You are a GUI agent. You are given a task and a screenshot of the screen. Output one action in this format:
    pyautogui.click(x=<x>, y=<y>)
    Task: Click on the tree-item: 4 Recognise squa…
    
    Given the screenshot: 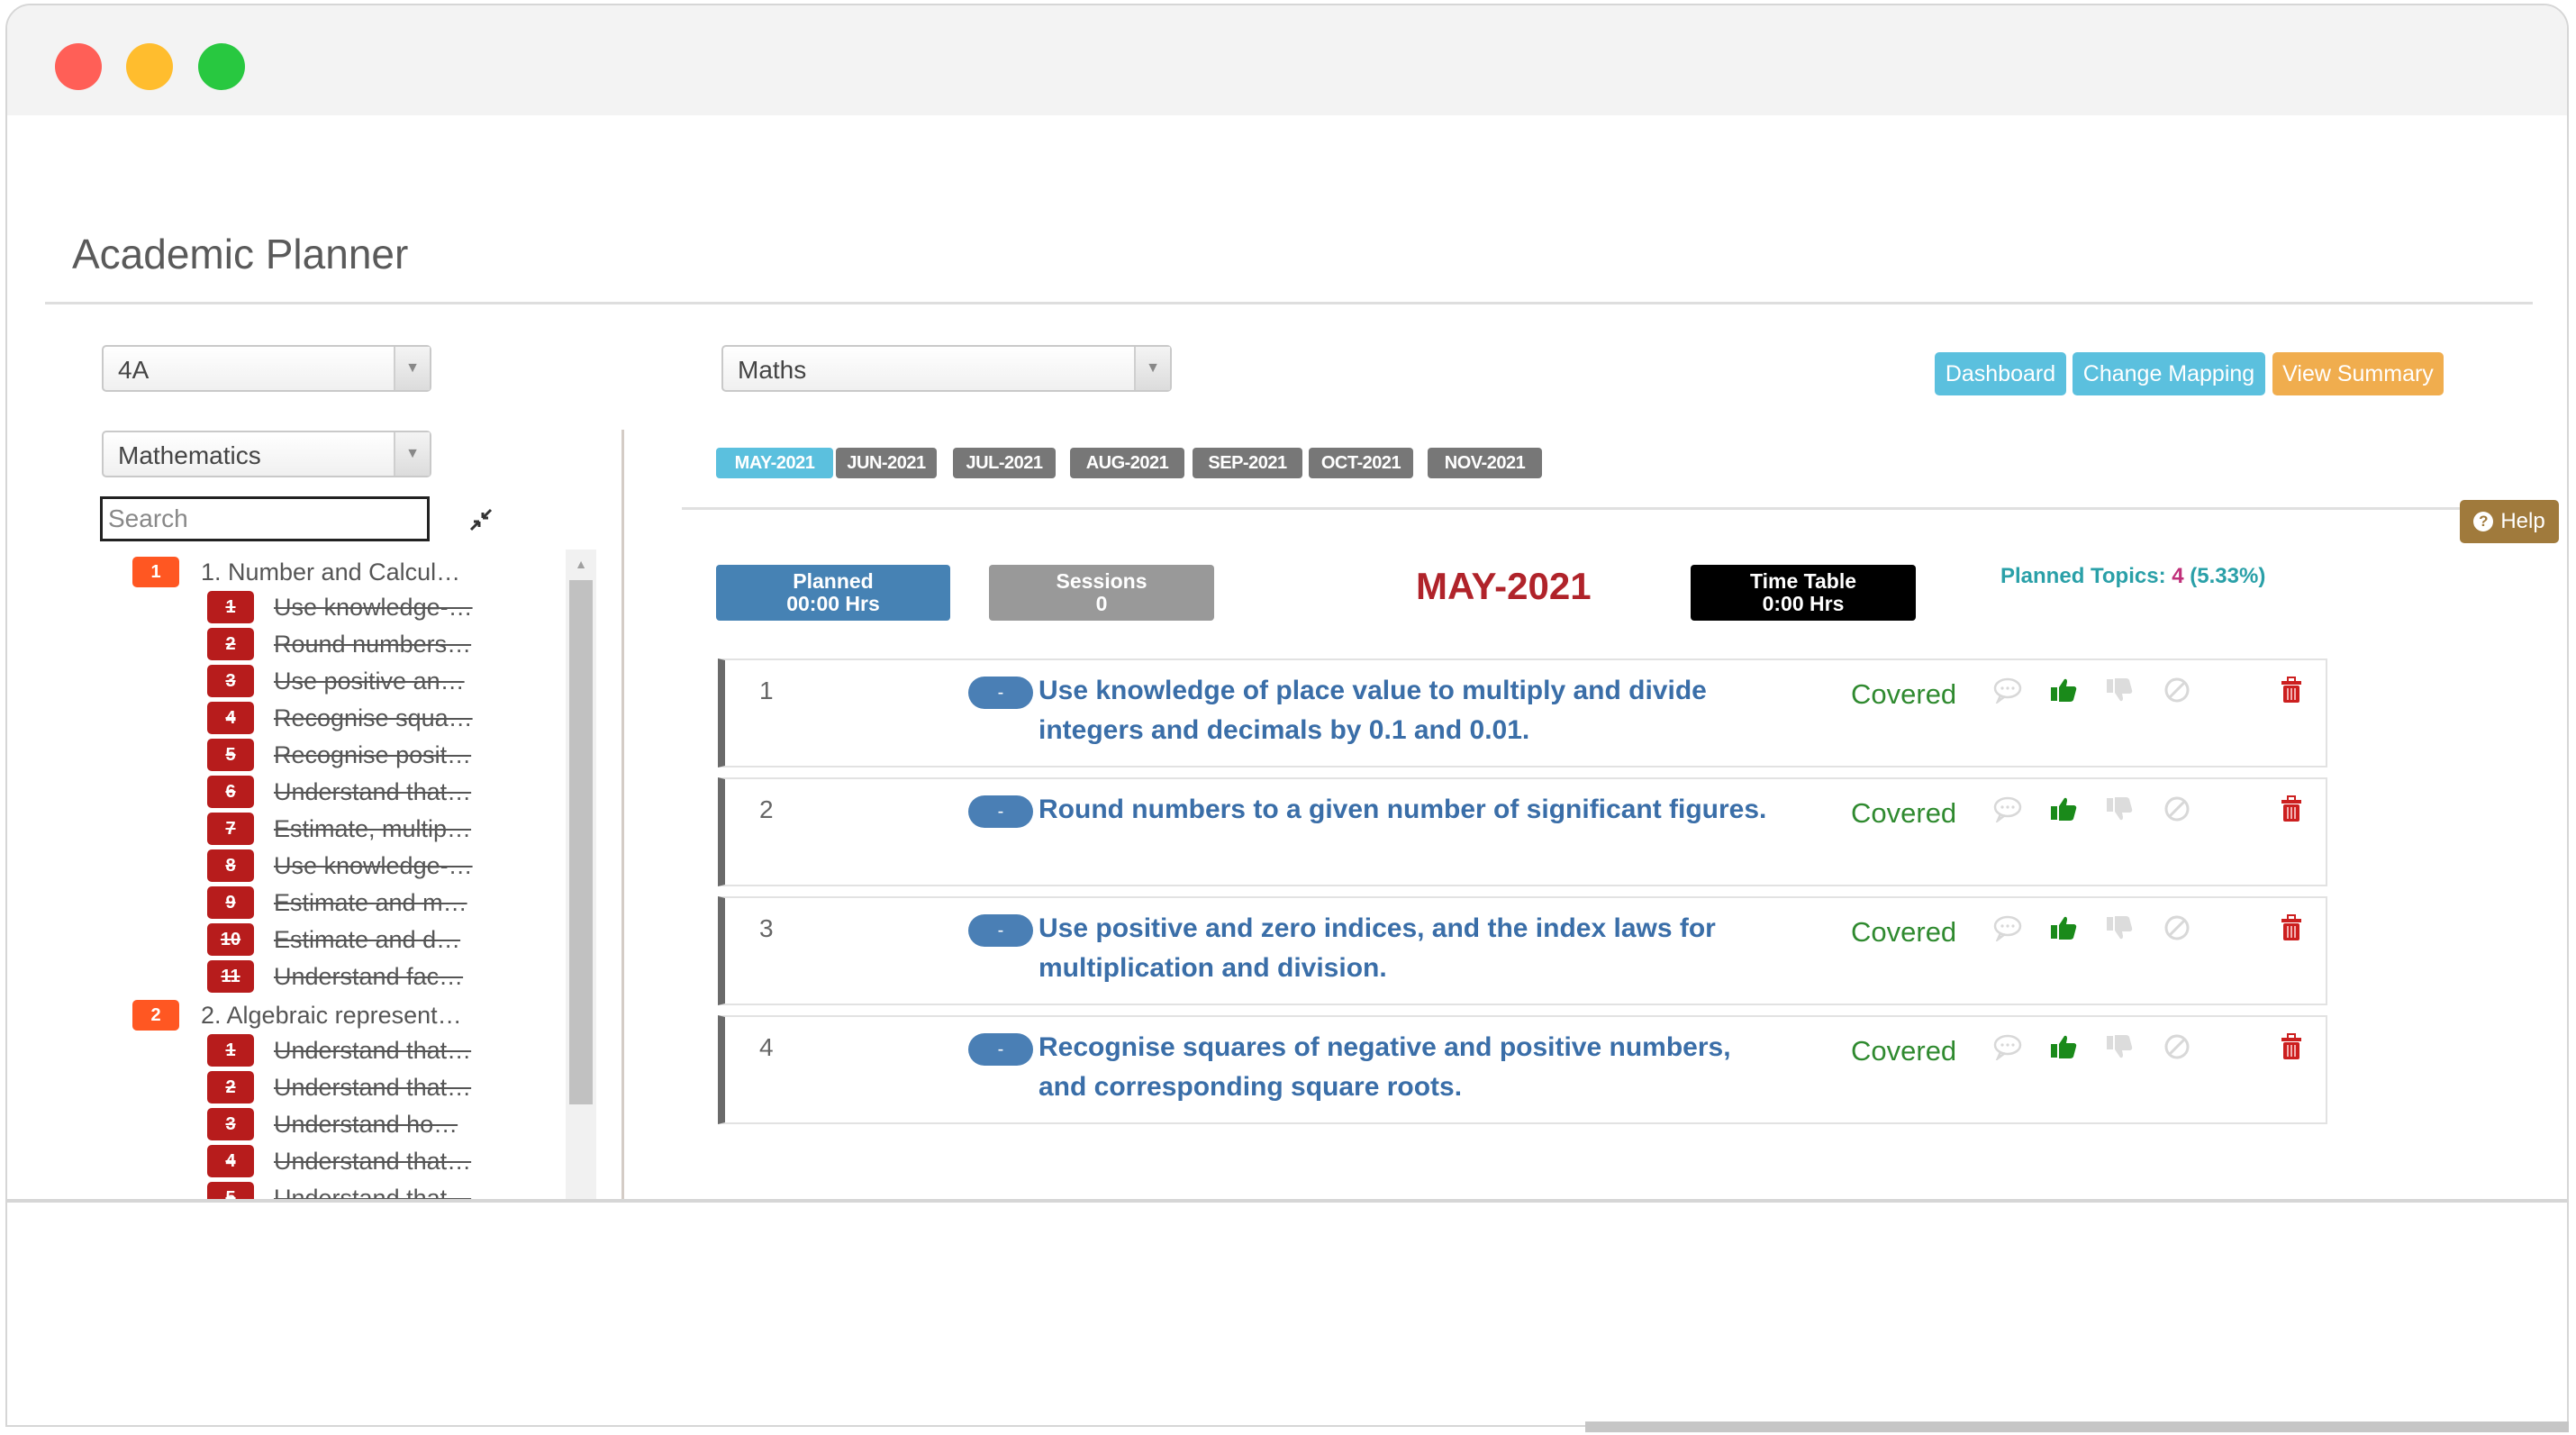 What is the action you would take?
    pyautogui.click(x=340, y=718)
    